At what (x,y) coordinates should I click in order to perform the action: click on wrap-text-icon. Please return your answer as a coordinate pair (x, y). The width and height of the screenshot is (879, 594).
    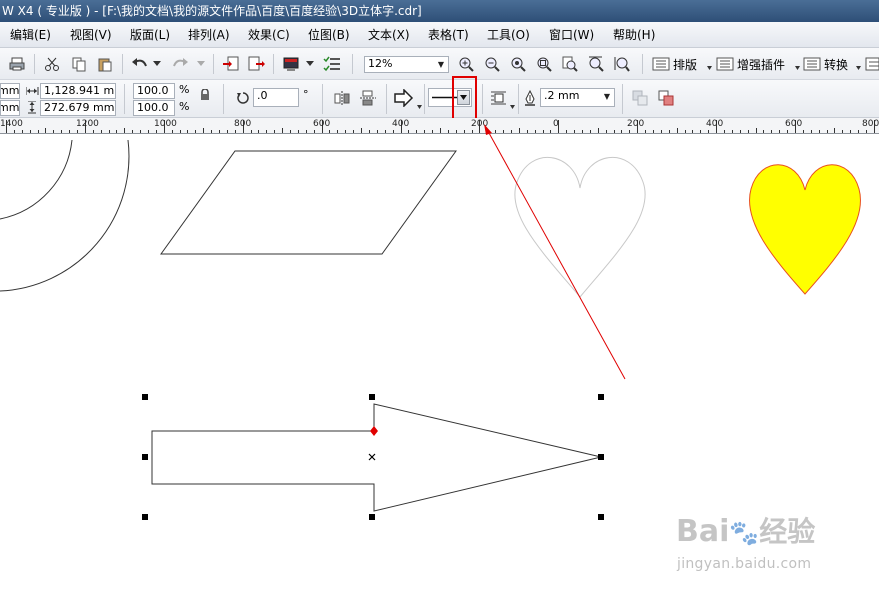
    Looking at the image, I should click on (499, 98).